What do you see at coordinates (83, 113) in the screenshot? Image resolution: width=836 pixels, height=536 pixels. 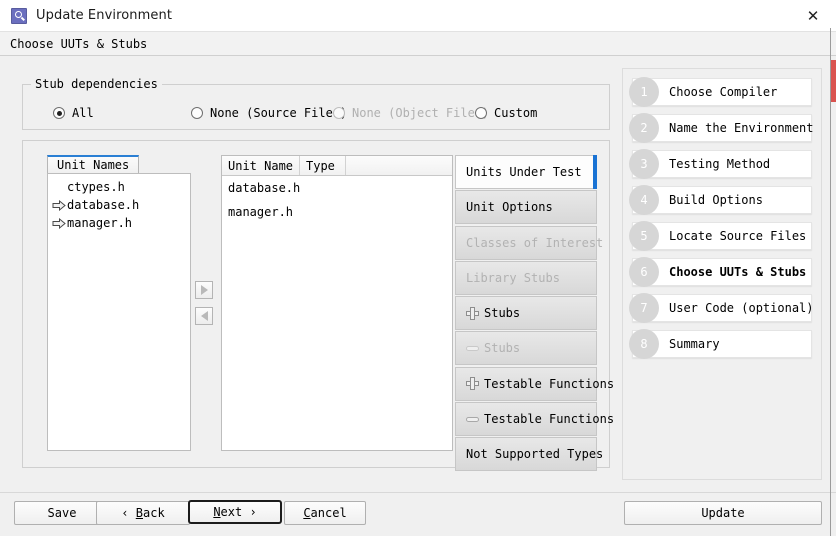 I see `radio-all-label: All` at bounding box center [83, 113].